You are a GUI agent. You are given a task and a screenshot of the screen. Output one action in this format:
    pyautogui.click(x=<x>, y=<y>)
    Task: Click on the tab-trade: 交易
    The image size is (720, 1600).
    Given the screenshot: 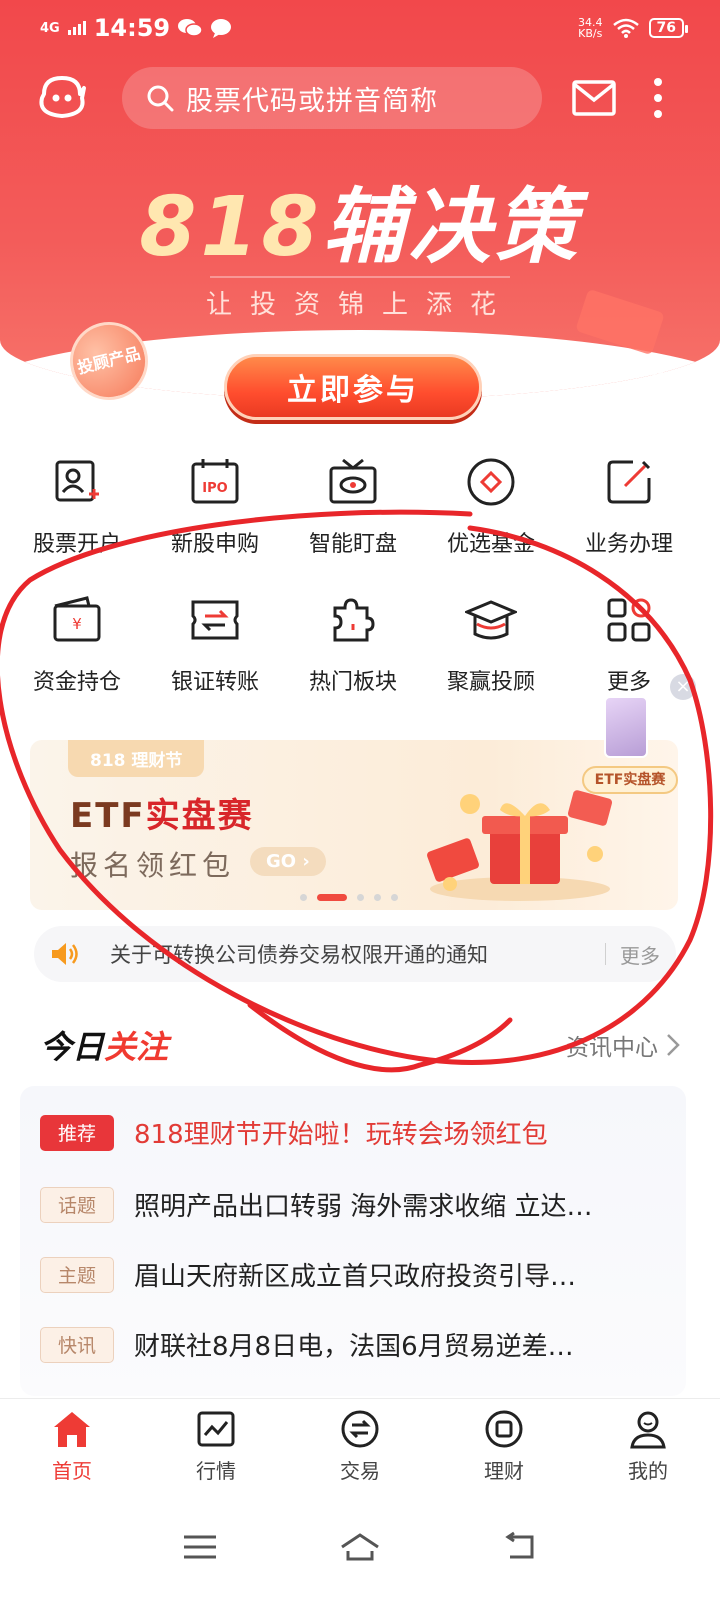 What is the action you would take?
    pyautogui.click(x=360, y=1446)
    